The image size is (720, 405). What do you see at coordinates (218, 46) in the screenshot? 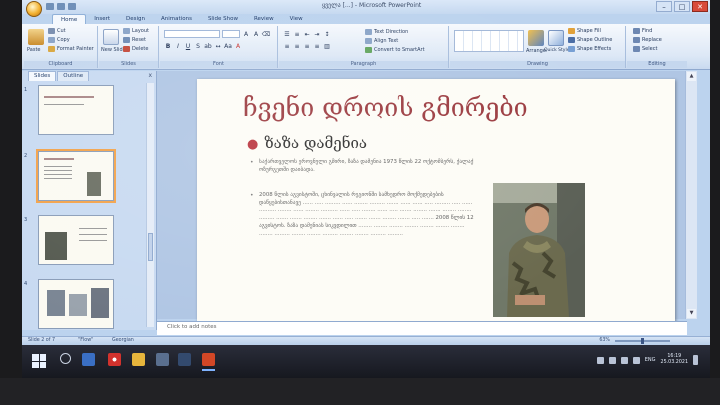
I see `spacing-icon: ↔` at bounding box center [218, 46].